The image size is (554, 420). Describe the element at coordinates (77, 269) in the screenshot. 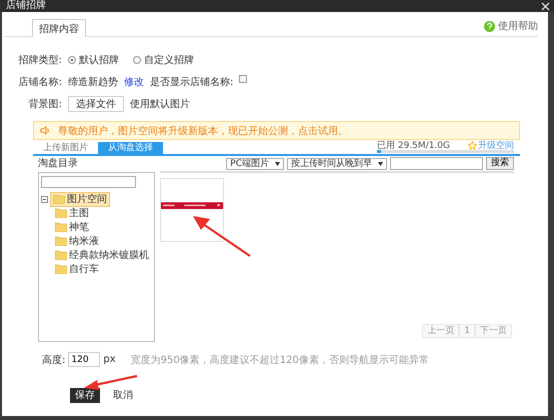

I see `folder-item: 自行车` at that location.